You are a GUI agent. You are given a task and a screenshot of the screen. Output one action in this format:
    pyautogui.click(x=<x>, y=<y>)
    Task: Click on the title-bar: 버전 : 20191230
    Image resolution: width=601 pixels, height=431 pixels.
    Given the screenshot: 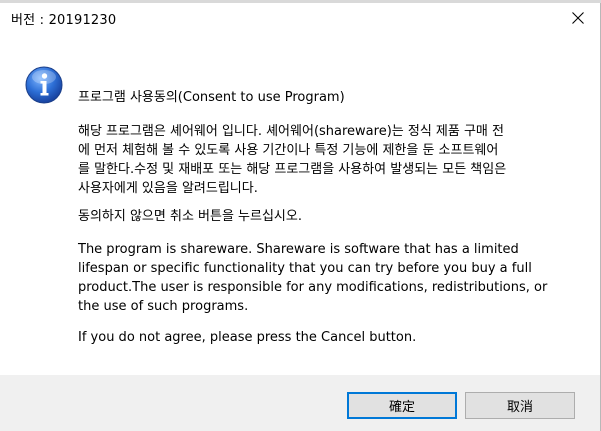 What is the action you would take?
    pyautogui.click(x=300, y=17)
    